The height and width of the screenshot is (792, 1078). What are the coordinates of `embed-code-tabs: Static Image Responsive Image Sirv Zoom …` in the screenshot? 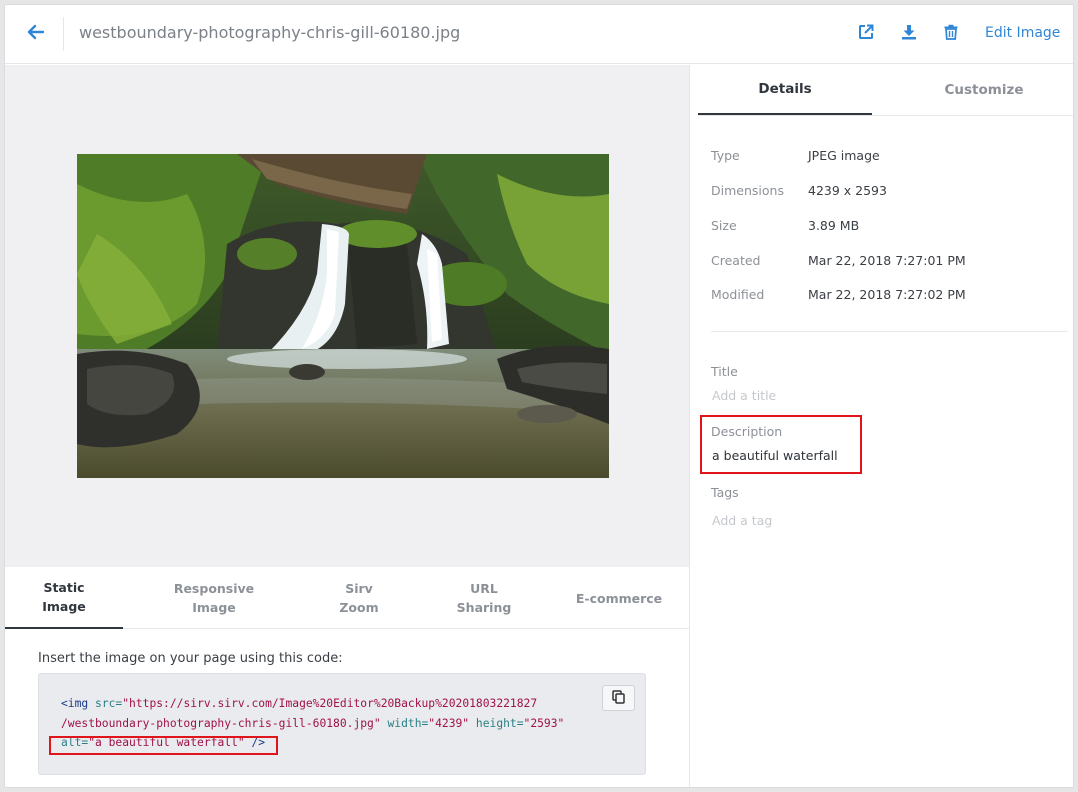 It's located at (347, 598).